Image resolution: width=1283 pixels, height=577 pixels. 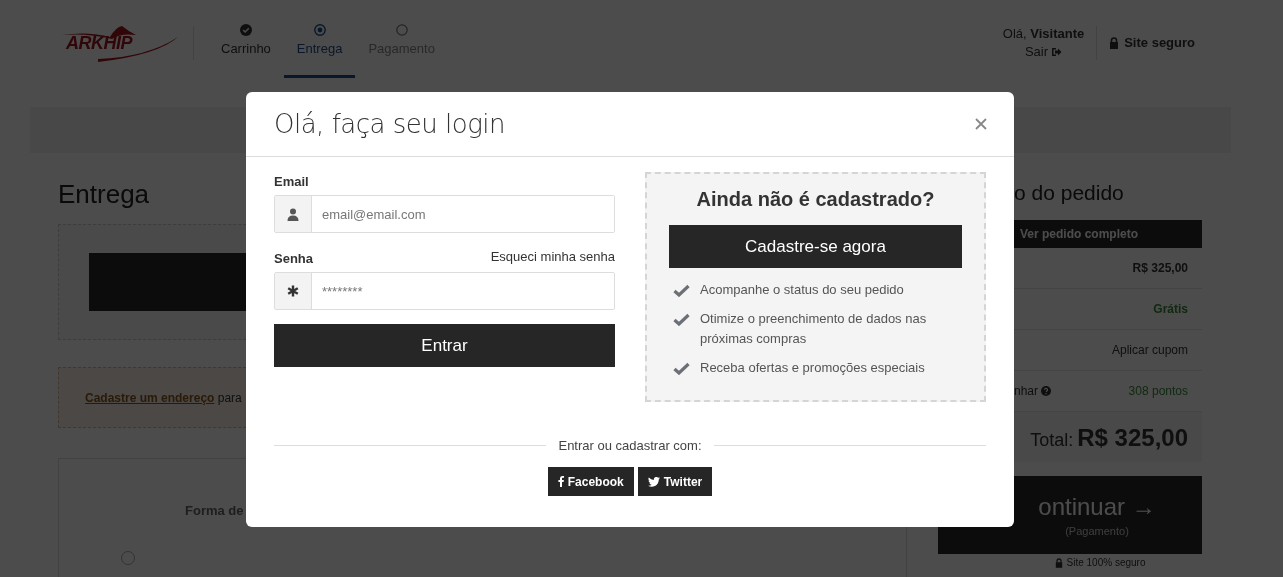 I want to click on register-address-link: Cadastre um endereço, so click(x=150, y=397).